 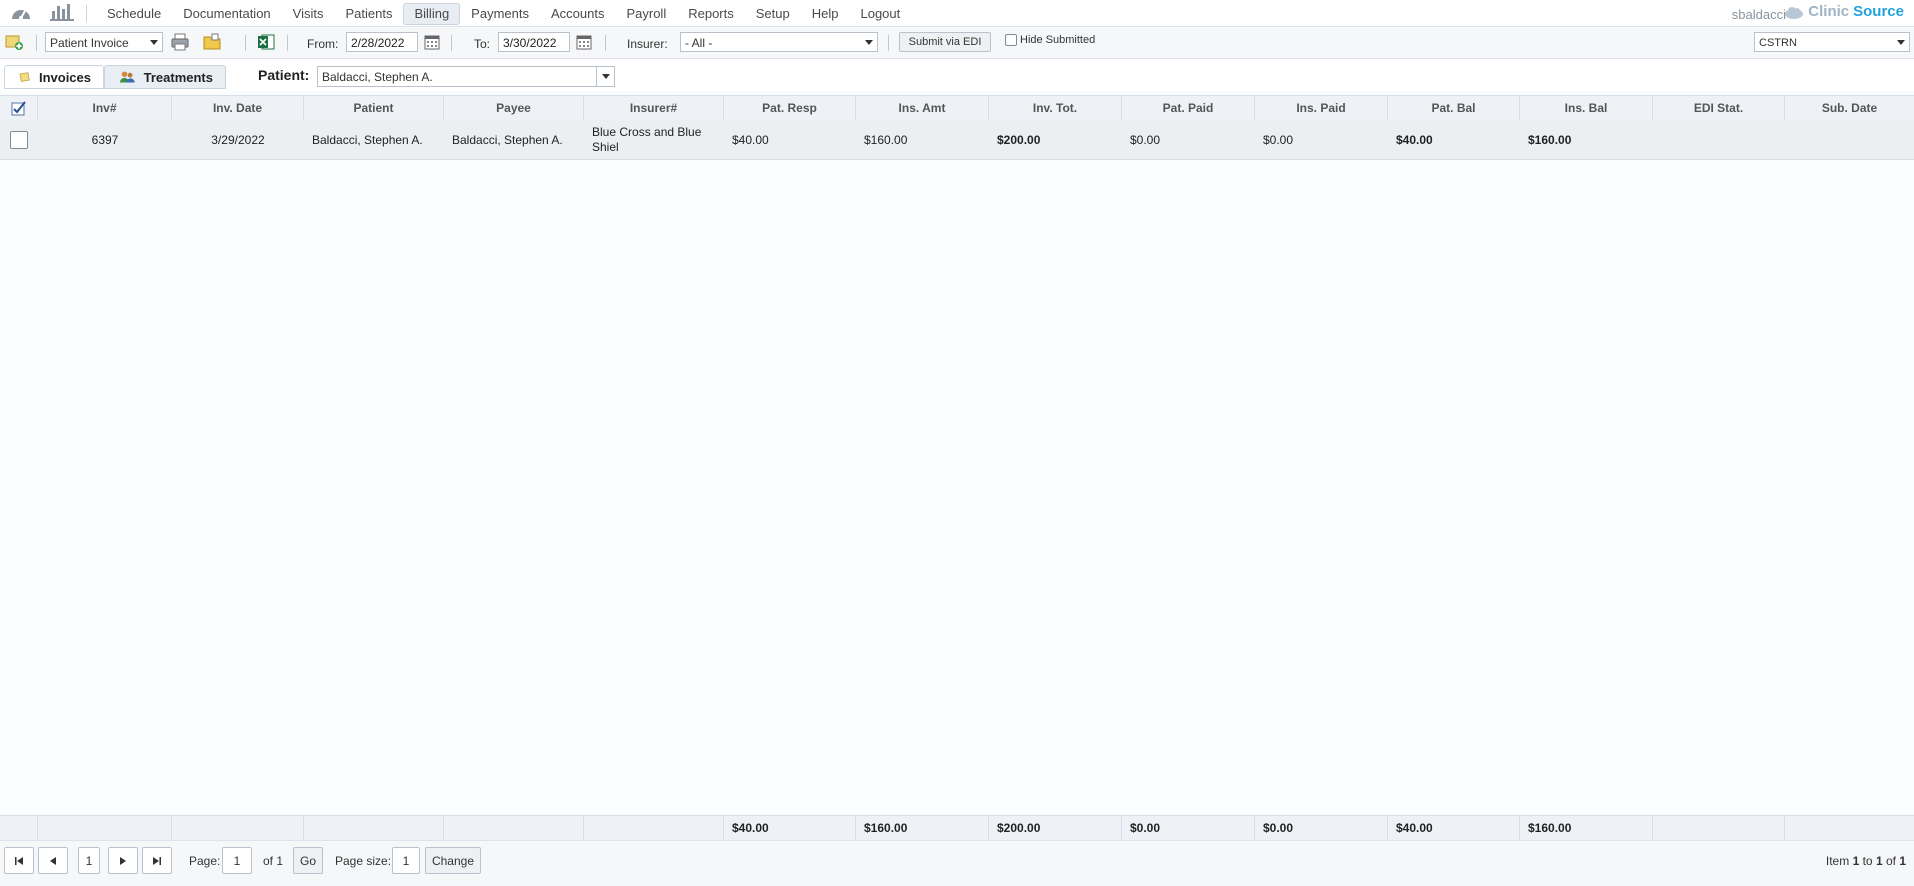 What do you see at coordinates (432, 43) in the screenshot?
I see `from-calendar-icon` at bounding box center [432, 43].